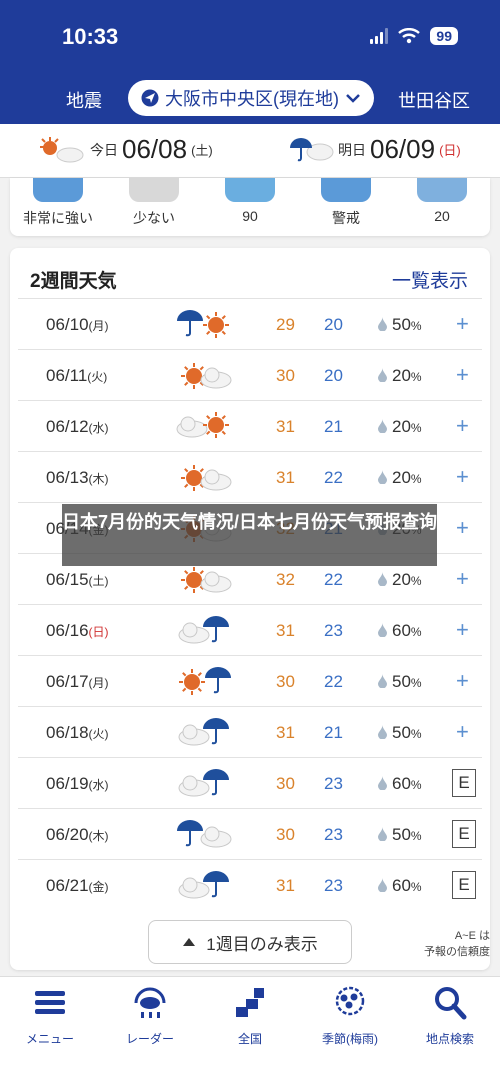  What do you see at coordinates (150, 1002) in the screenshot?
I see `radar-icon` at bounding box center [150, 1002].